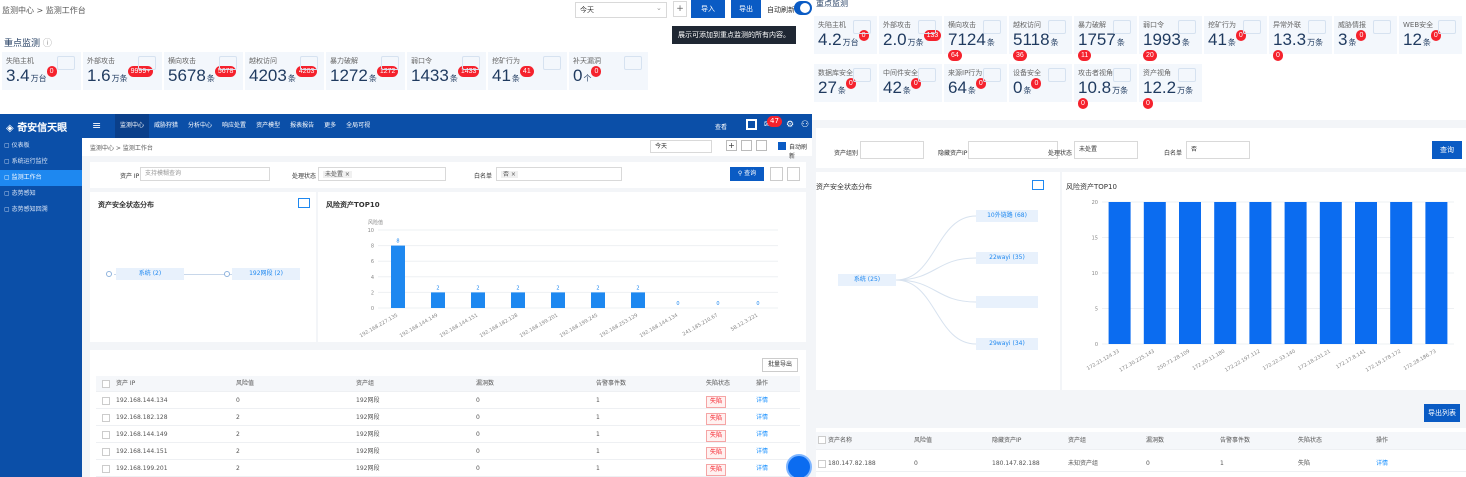  What do you see at coordinates (747, 174) in the screenshot?
I see `query-button: ⚲ 查询` at bounding box center [747, 174].